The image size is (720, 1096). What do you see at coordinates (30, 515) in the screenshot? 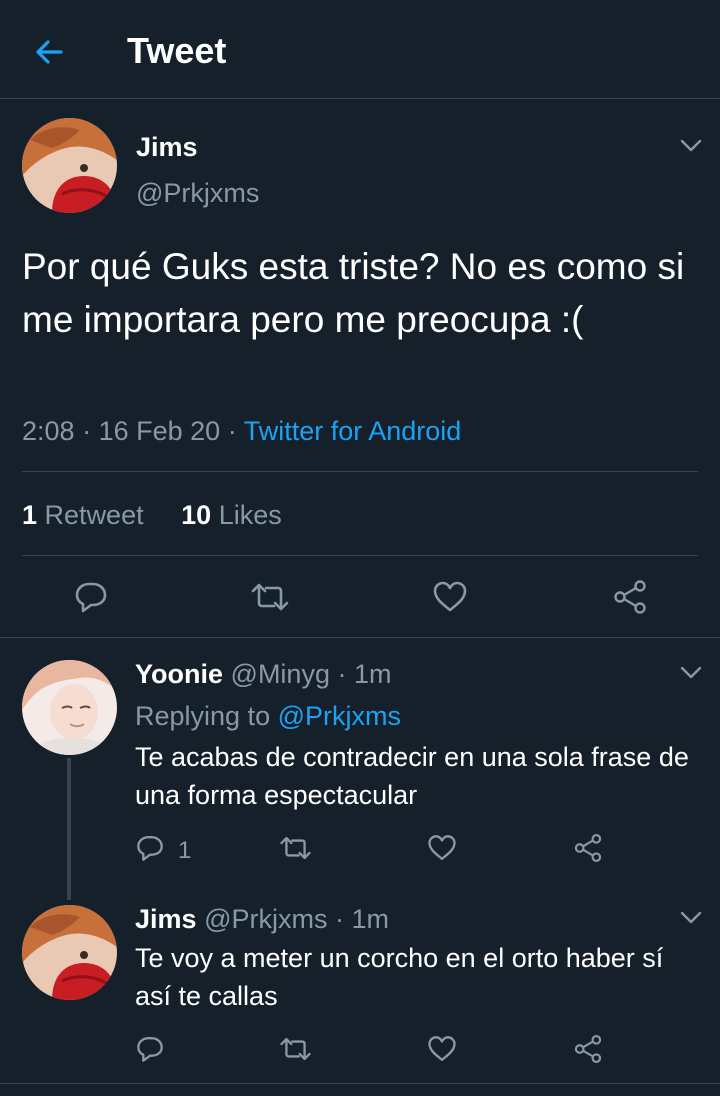
I see `retweet-count: 1` at bounding box center [30, 515].